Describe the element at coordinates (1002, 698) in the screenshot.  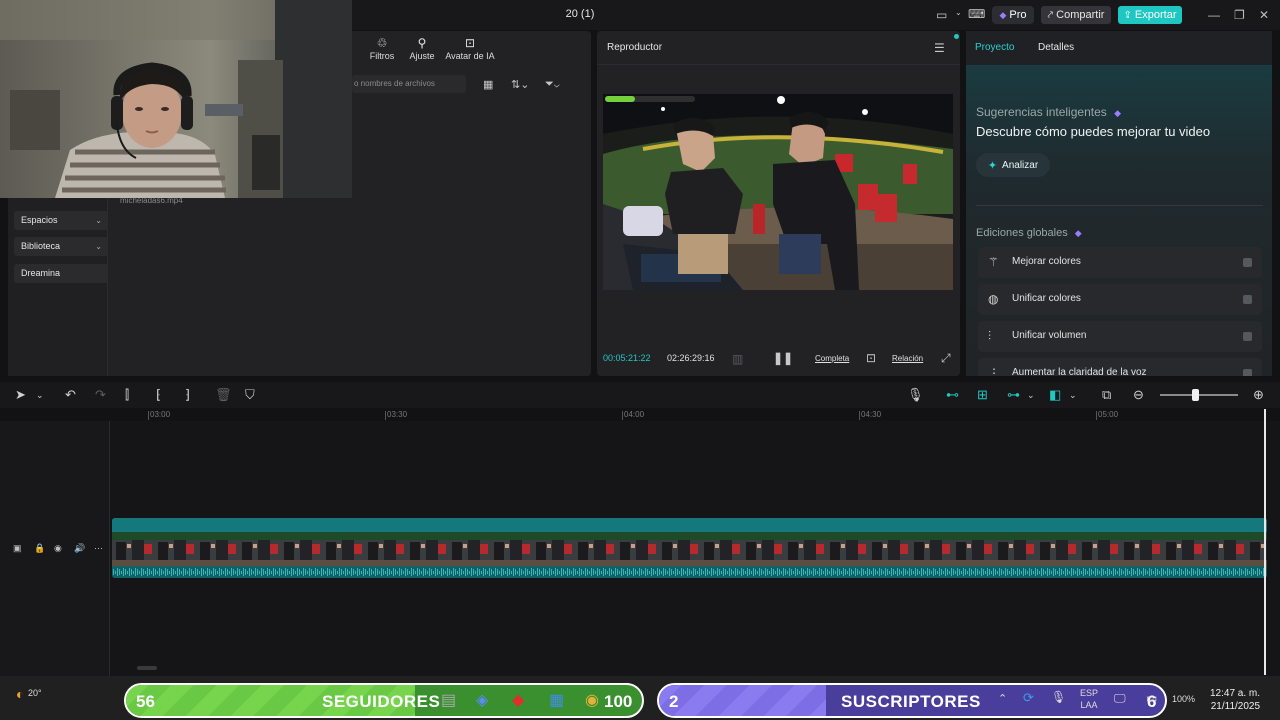
I see `chevron-up-icon: ⌃` at that location.